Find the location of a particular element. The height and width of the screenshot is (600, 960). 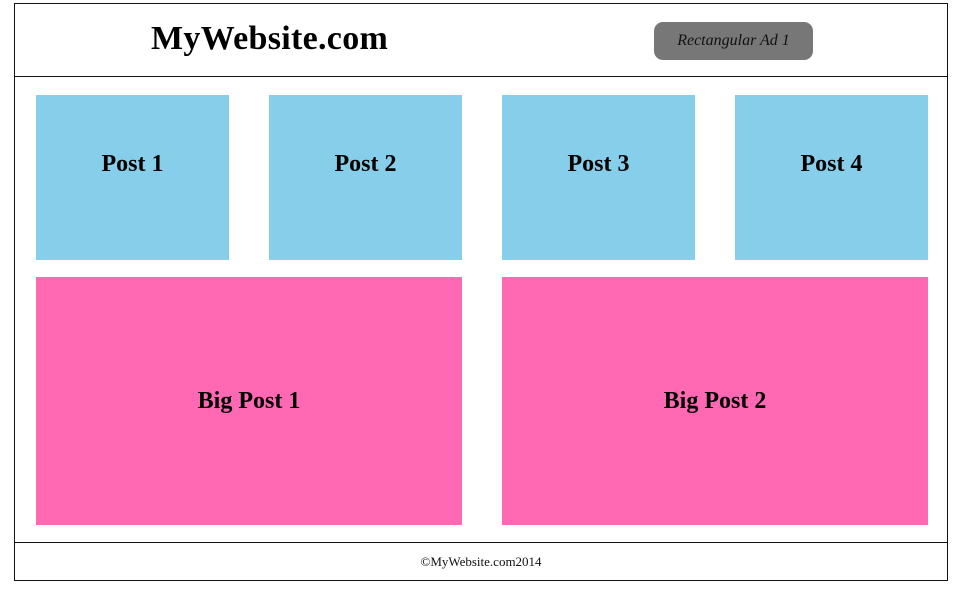

footer-copyright: ©MyWebsite.com2014 is located at coordinates (481, 561).